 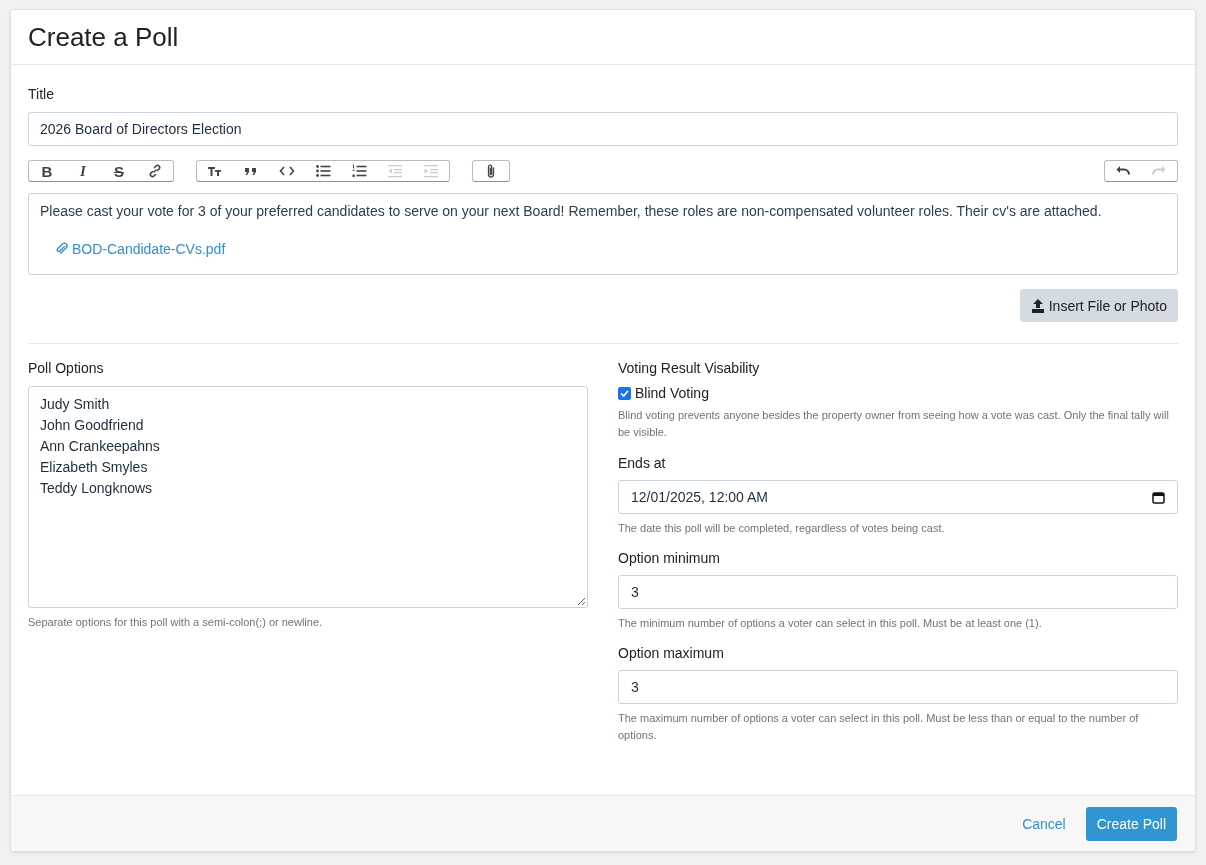 I want to click on title-field: 2026 Board of Directors Election, so click(x=603, y=129).